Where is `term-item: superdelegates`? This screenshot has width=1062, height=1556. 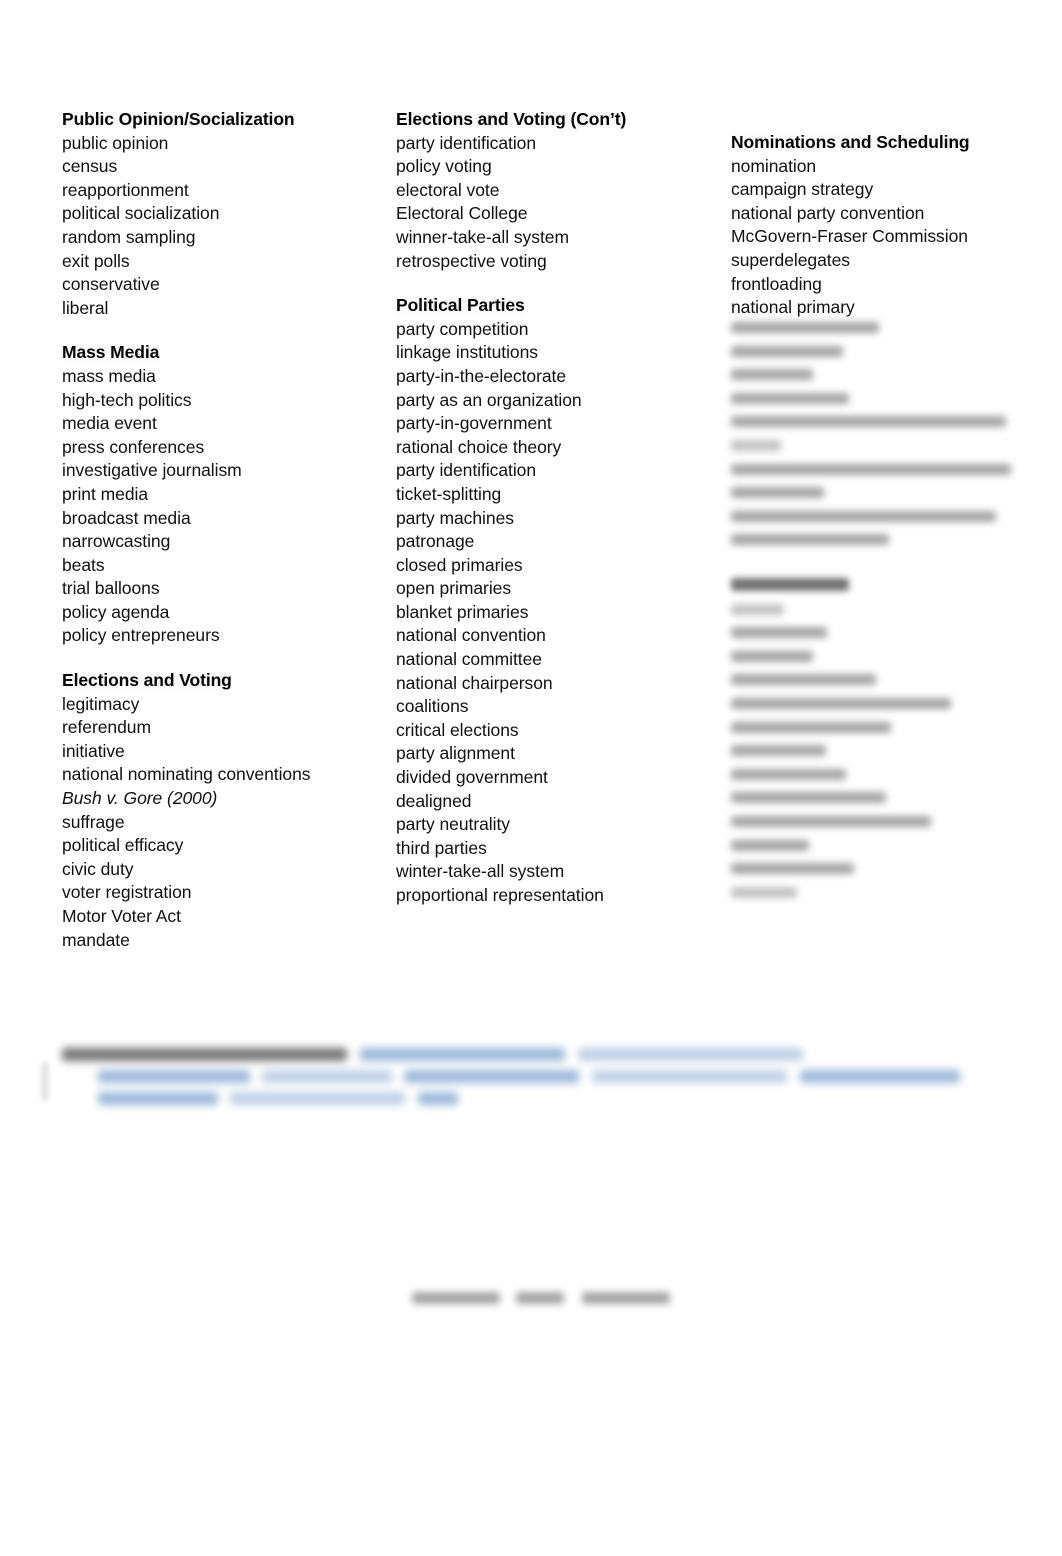 term-item: superdelegates is located at coordinates (790, 259).